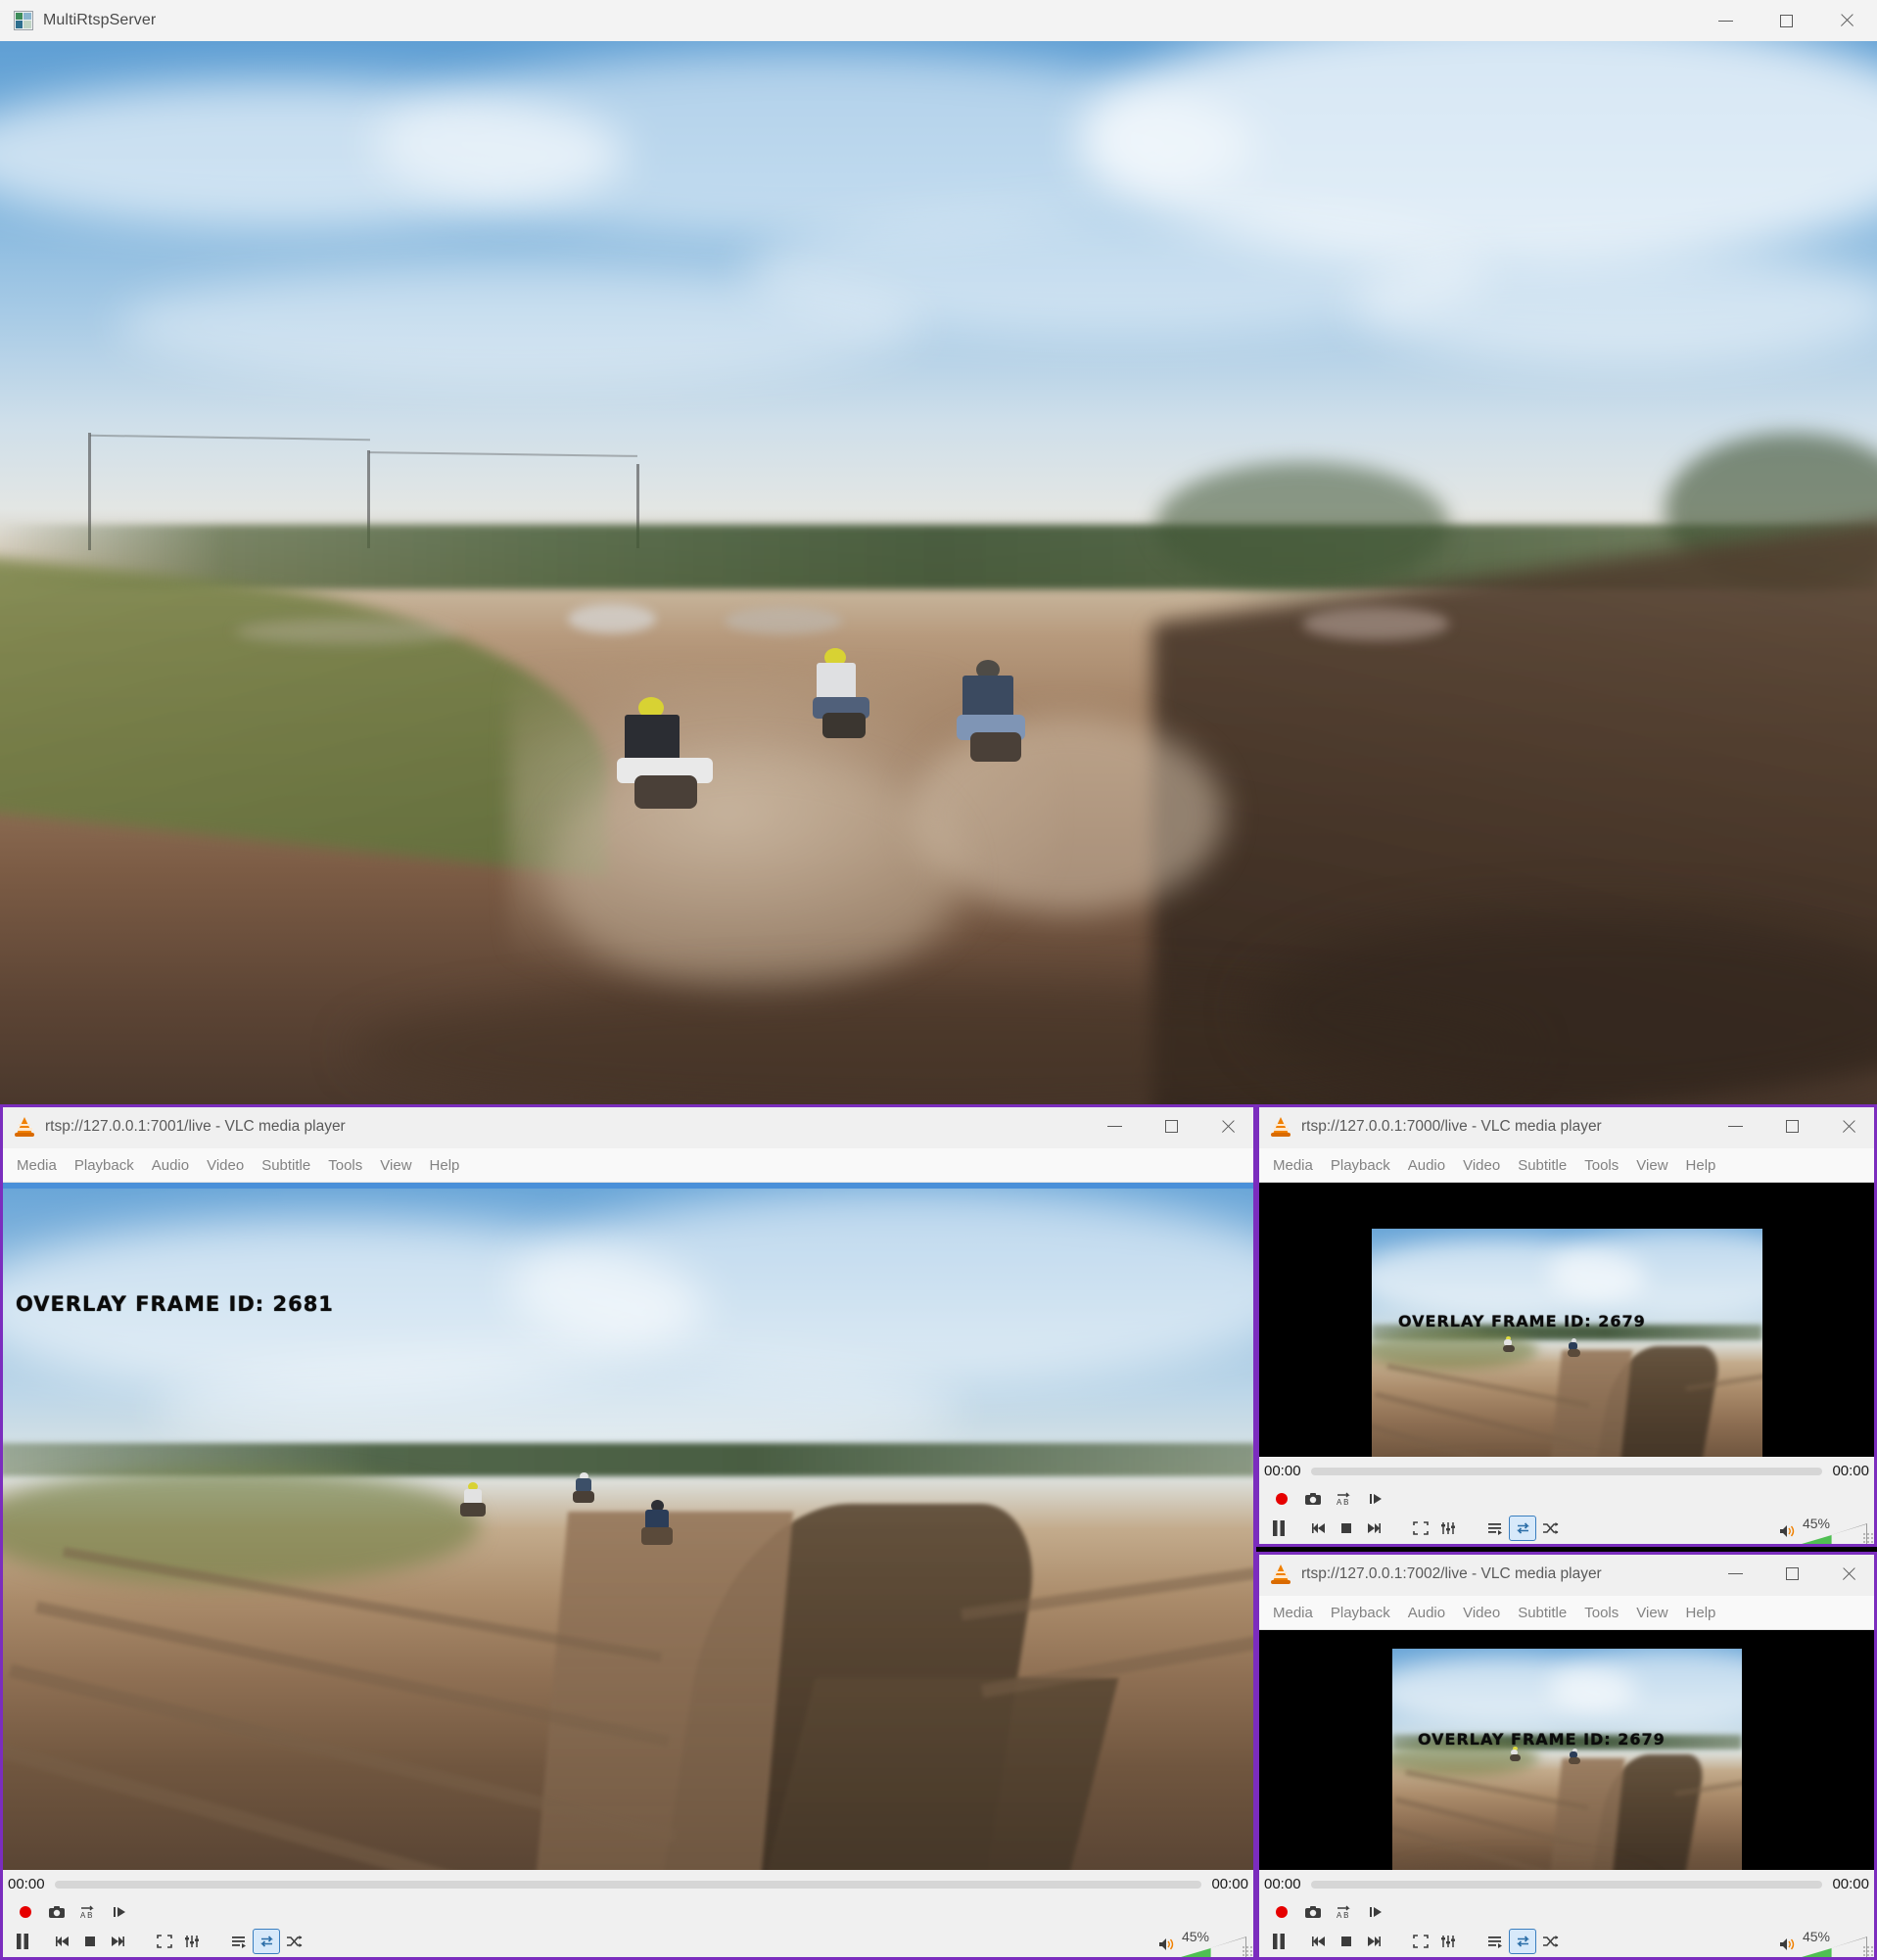 Image resolution: width=1877 pixels, height=1960 pixels. Describe the element at coordinates (1726, 20) in the screenshot. I see `app-minimize-button` at that location.